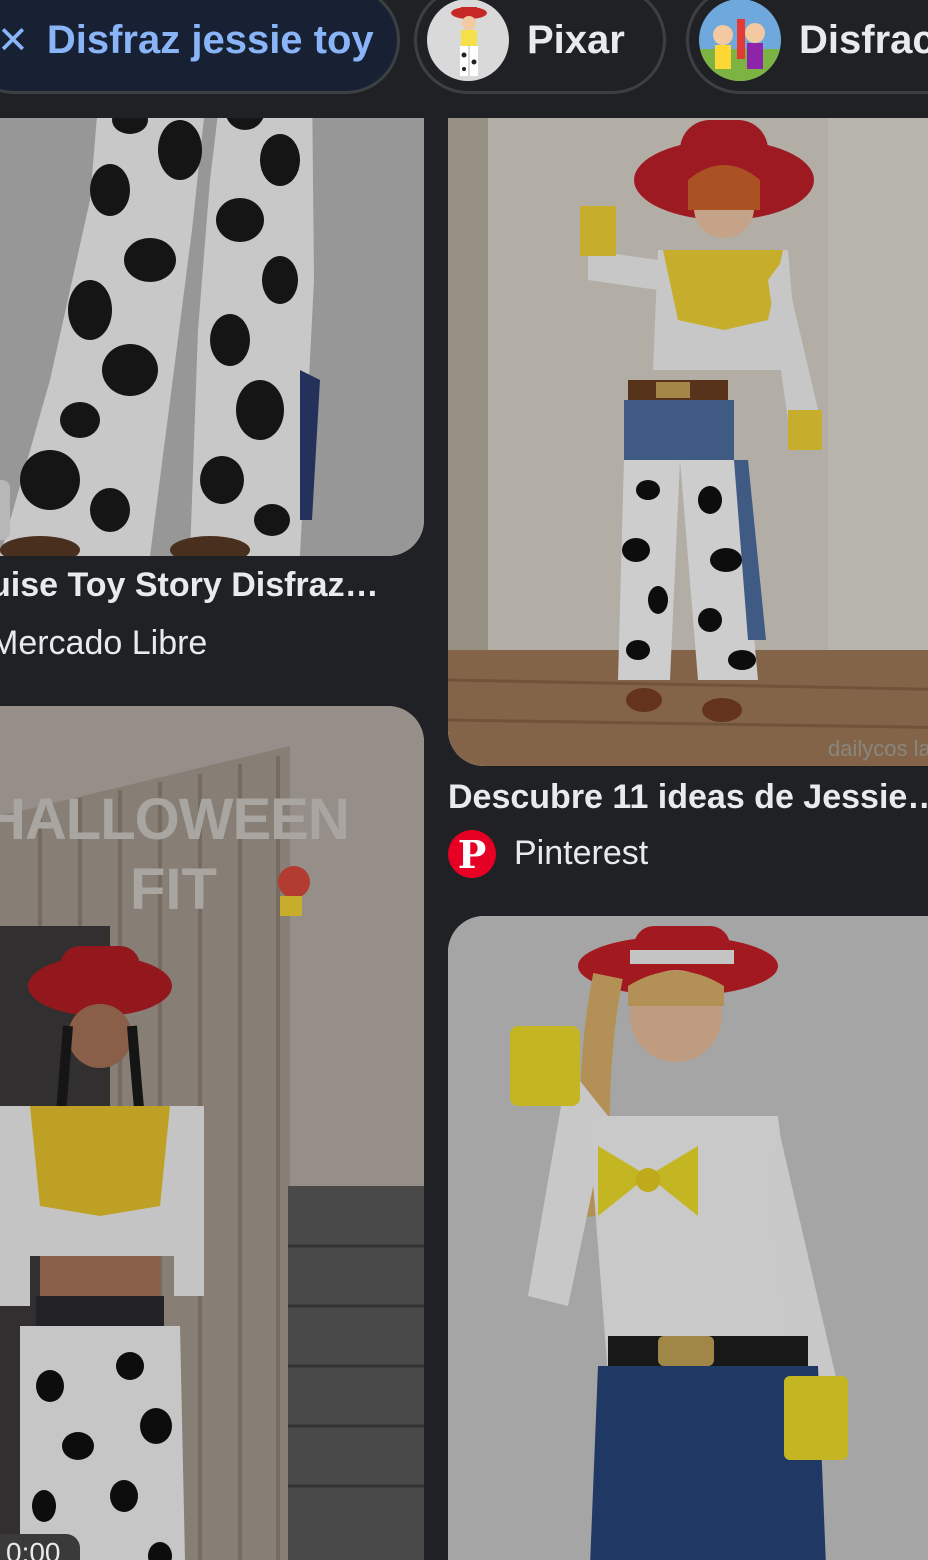 This screenshot has height=1560, width=928. What do you see at coordinates (14, 40) in the screenshot?
I see `close-icon: ✕` at bounding box center [14, 40].